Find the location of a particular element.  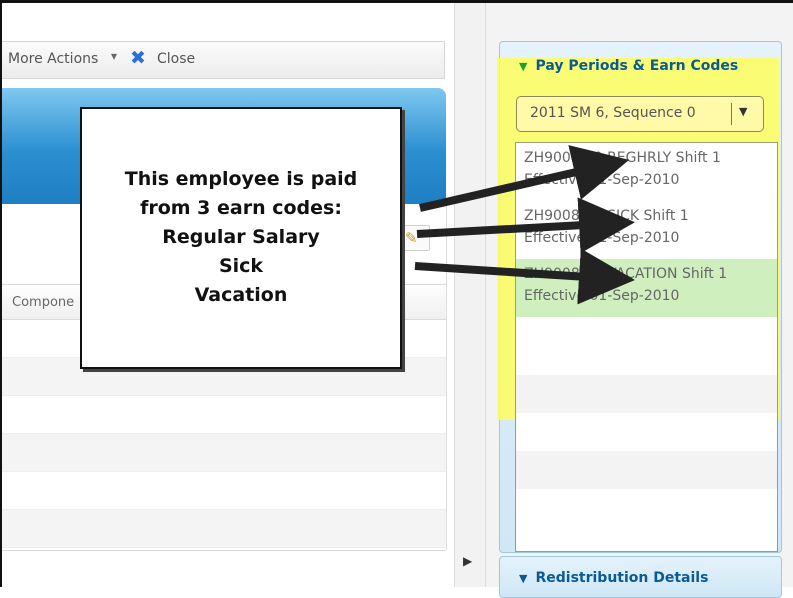

select-divider is located at coordinates (731, 114).